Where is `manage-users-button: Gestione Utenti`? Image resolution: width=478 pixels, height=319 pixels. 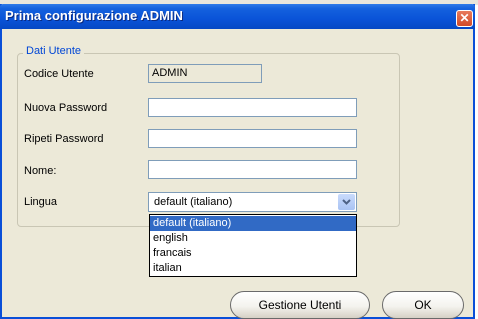
manage-users-button: Gestione Utenti is located at coordinates (300, 305).